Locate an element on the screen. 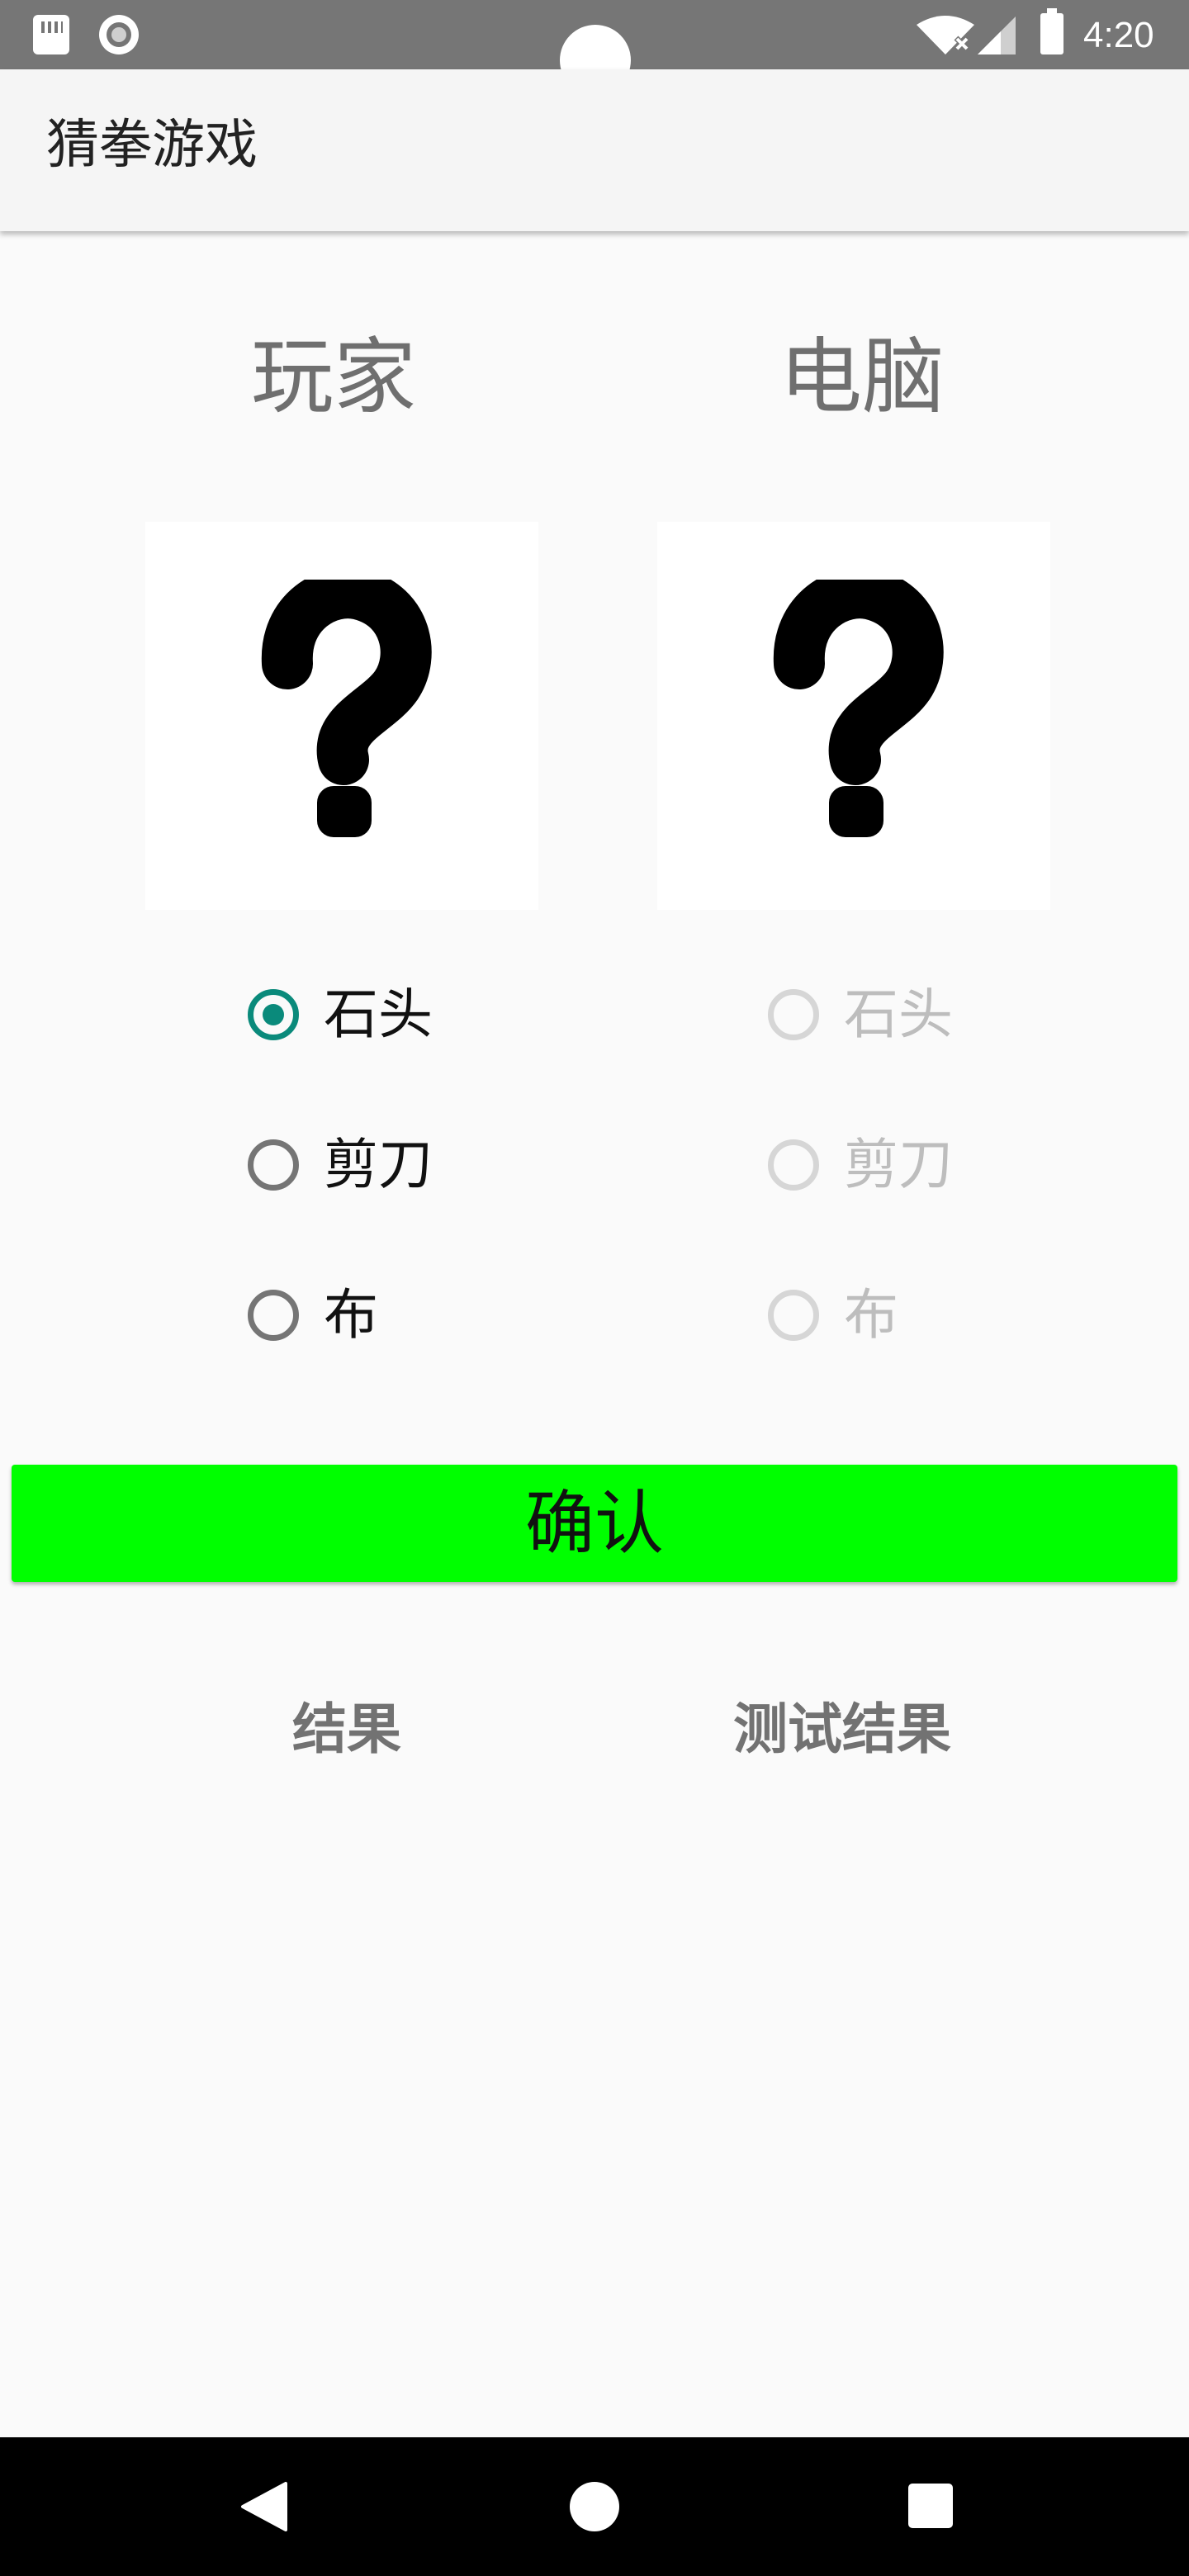 The width and height of the screenshot is (1189, 2576). result-label: 结果 is located at coordinates (346, 1729).